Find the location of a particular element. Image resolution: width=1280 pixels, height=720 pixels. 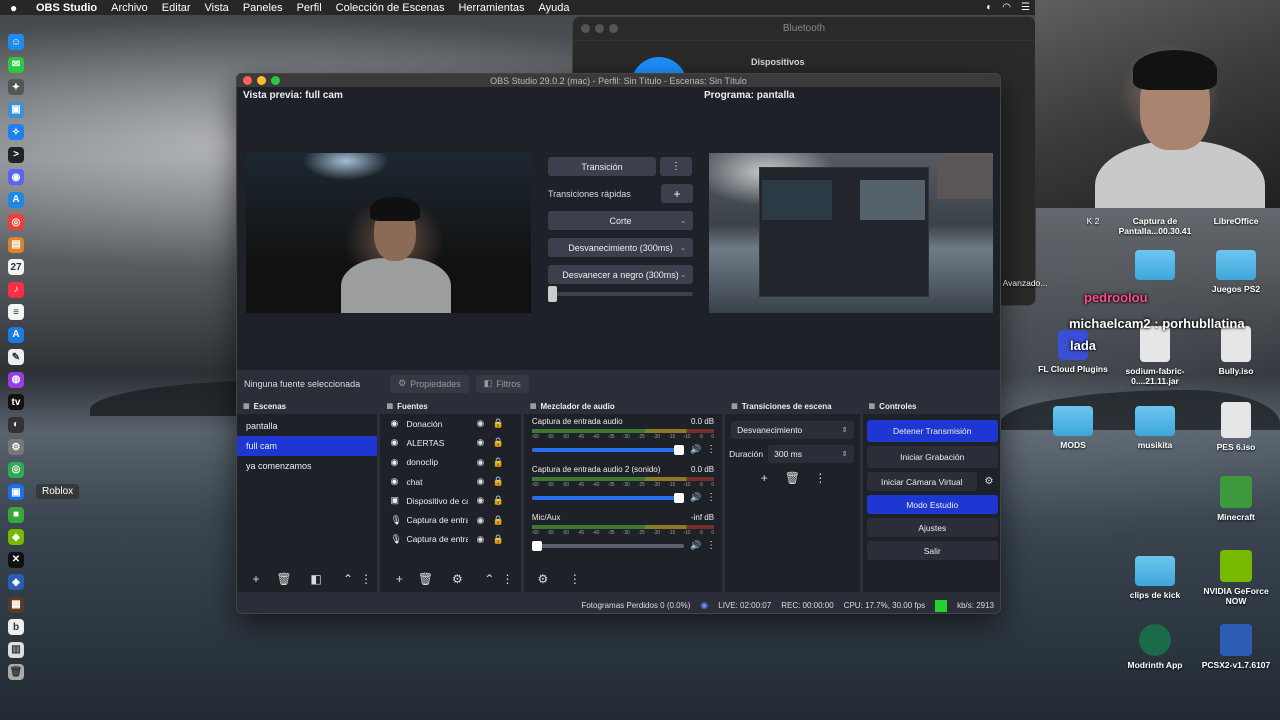

desktop-folder: musikita is located at coordinates (1155, 428).